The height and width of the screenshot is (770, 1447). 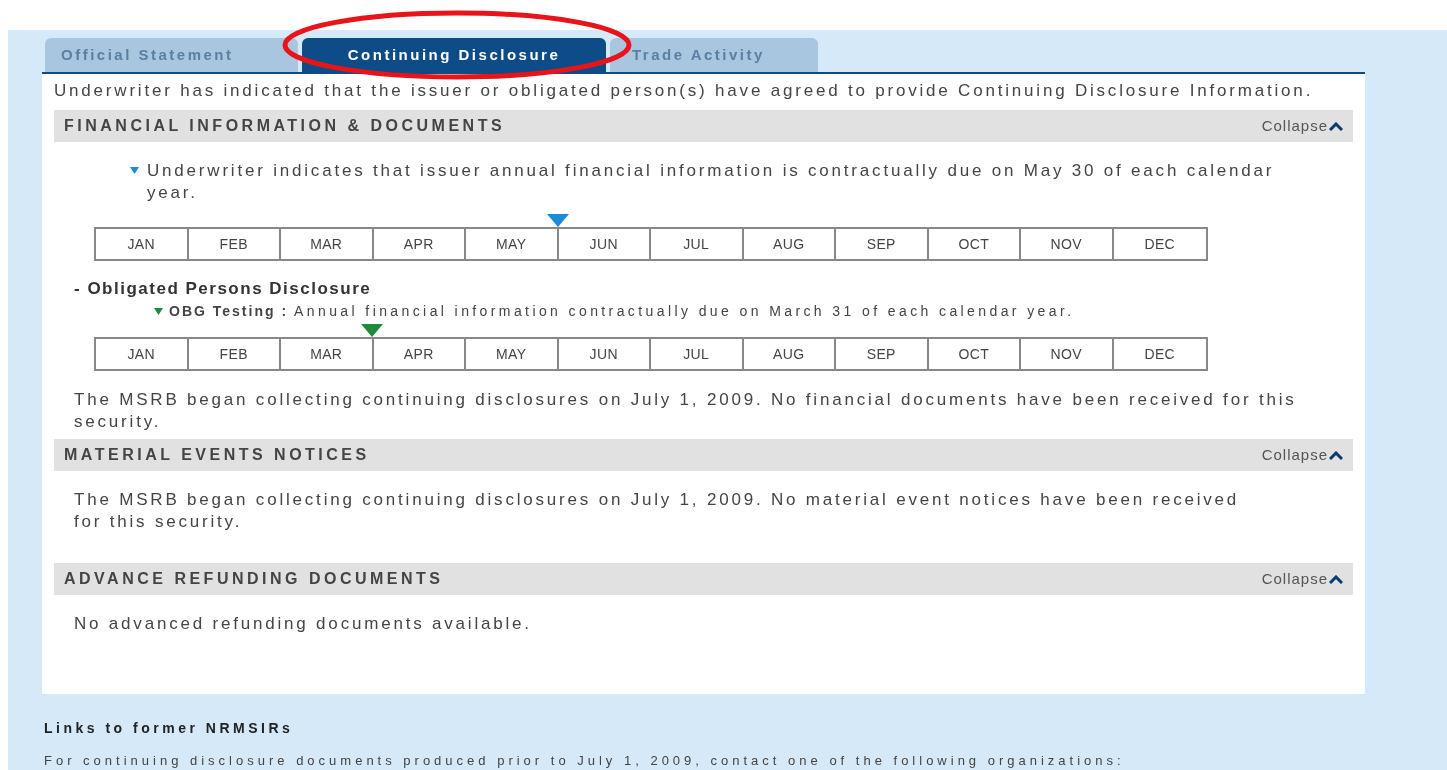 I want to click on obligor-note: Annual financial information contractually due on March 31 of each calendar year., so click(x=684, y=311).